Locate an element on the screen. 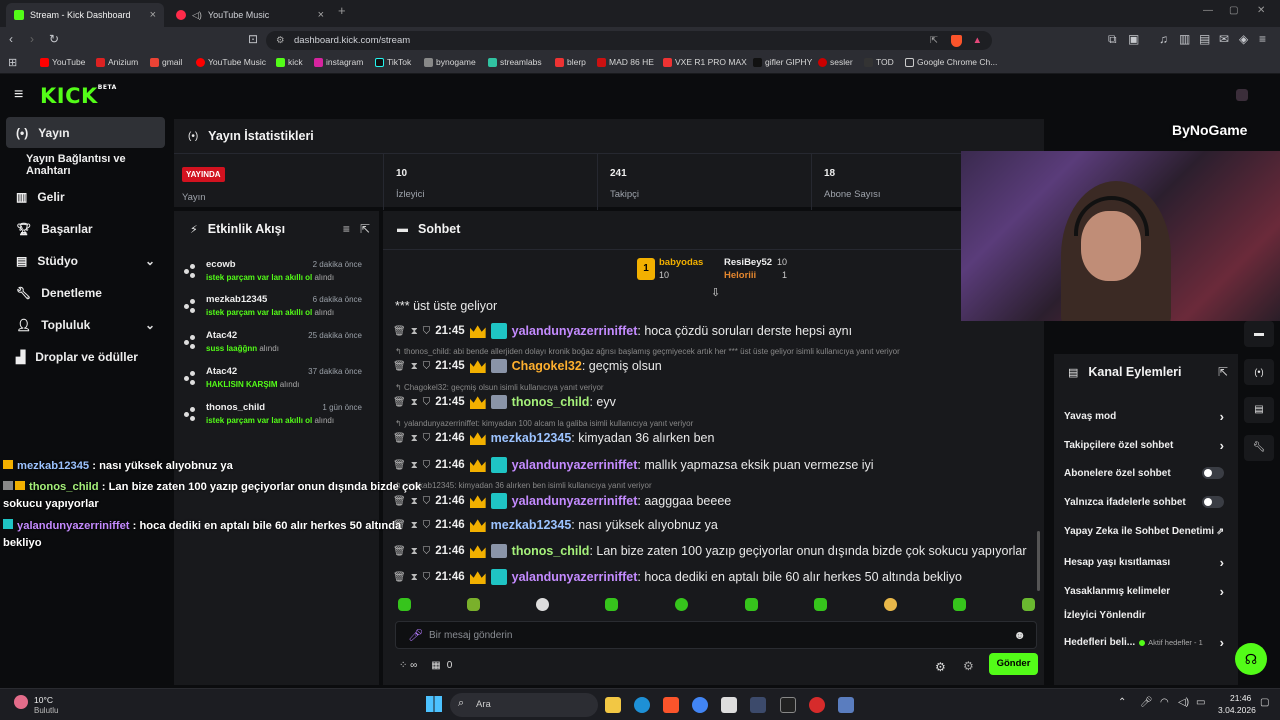  action-subscribers-only: Abonelere özel sohbet is located at coordinates (1144, 473).